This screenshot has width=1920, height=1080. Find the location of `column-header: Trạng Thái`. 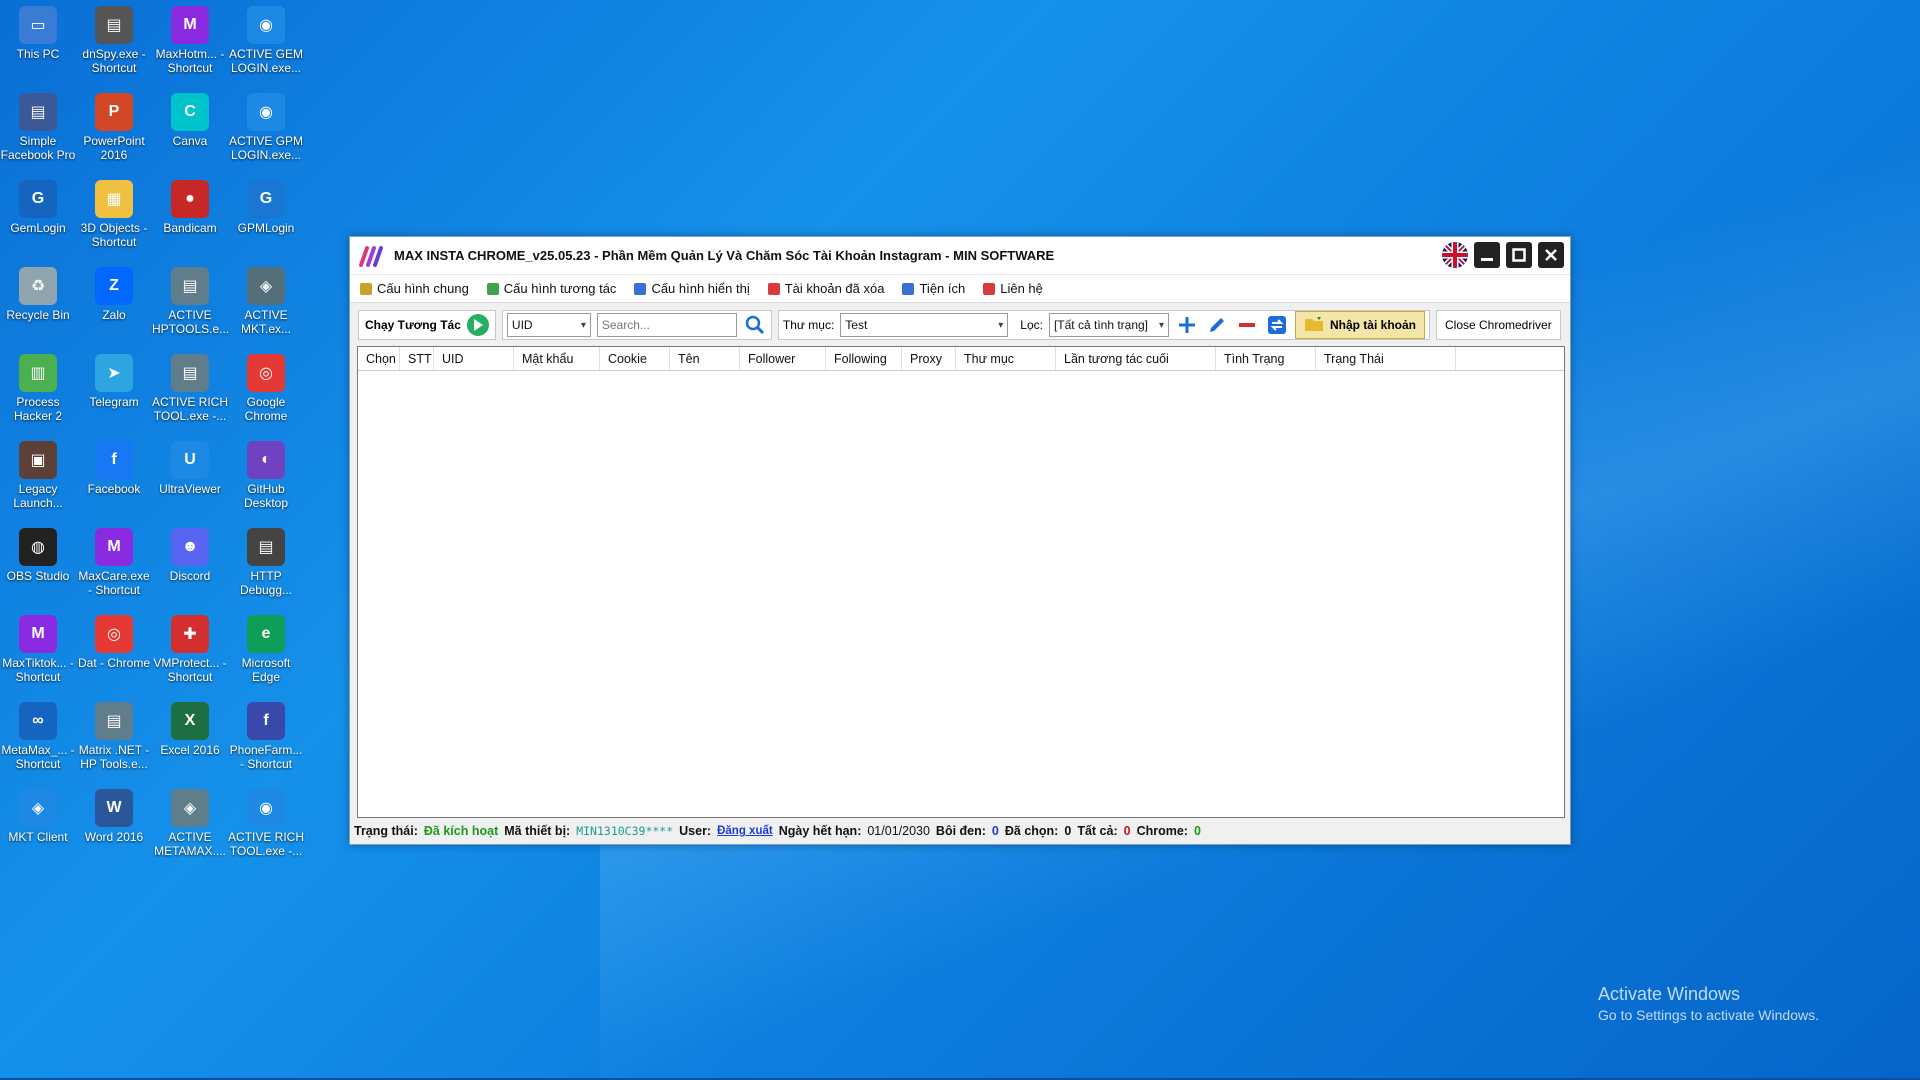

column-header: Trạng Thái is located at coordinates (1386, 358).